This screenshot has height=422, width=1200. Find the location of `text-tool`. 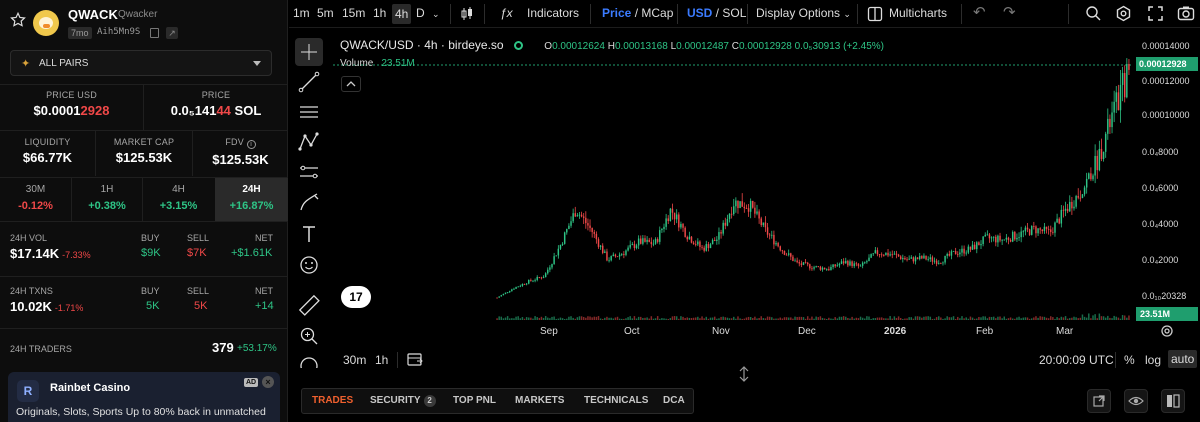

text-tool is located at coordinates (309, 234).